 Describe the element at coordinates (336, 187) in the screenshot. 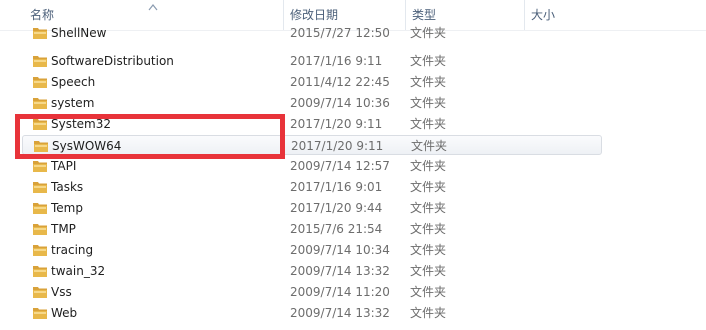

I see `file-date-modified: 2017/1/16 9:01` at that location.